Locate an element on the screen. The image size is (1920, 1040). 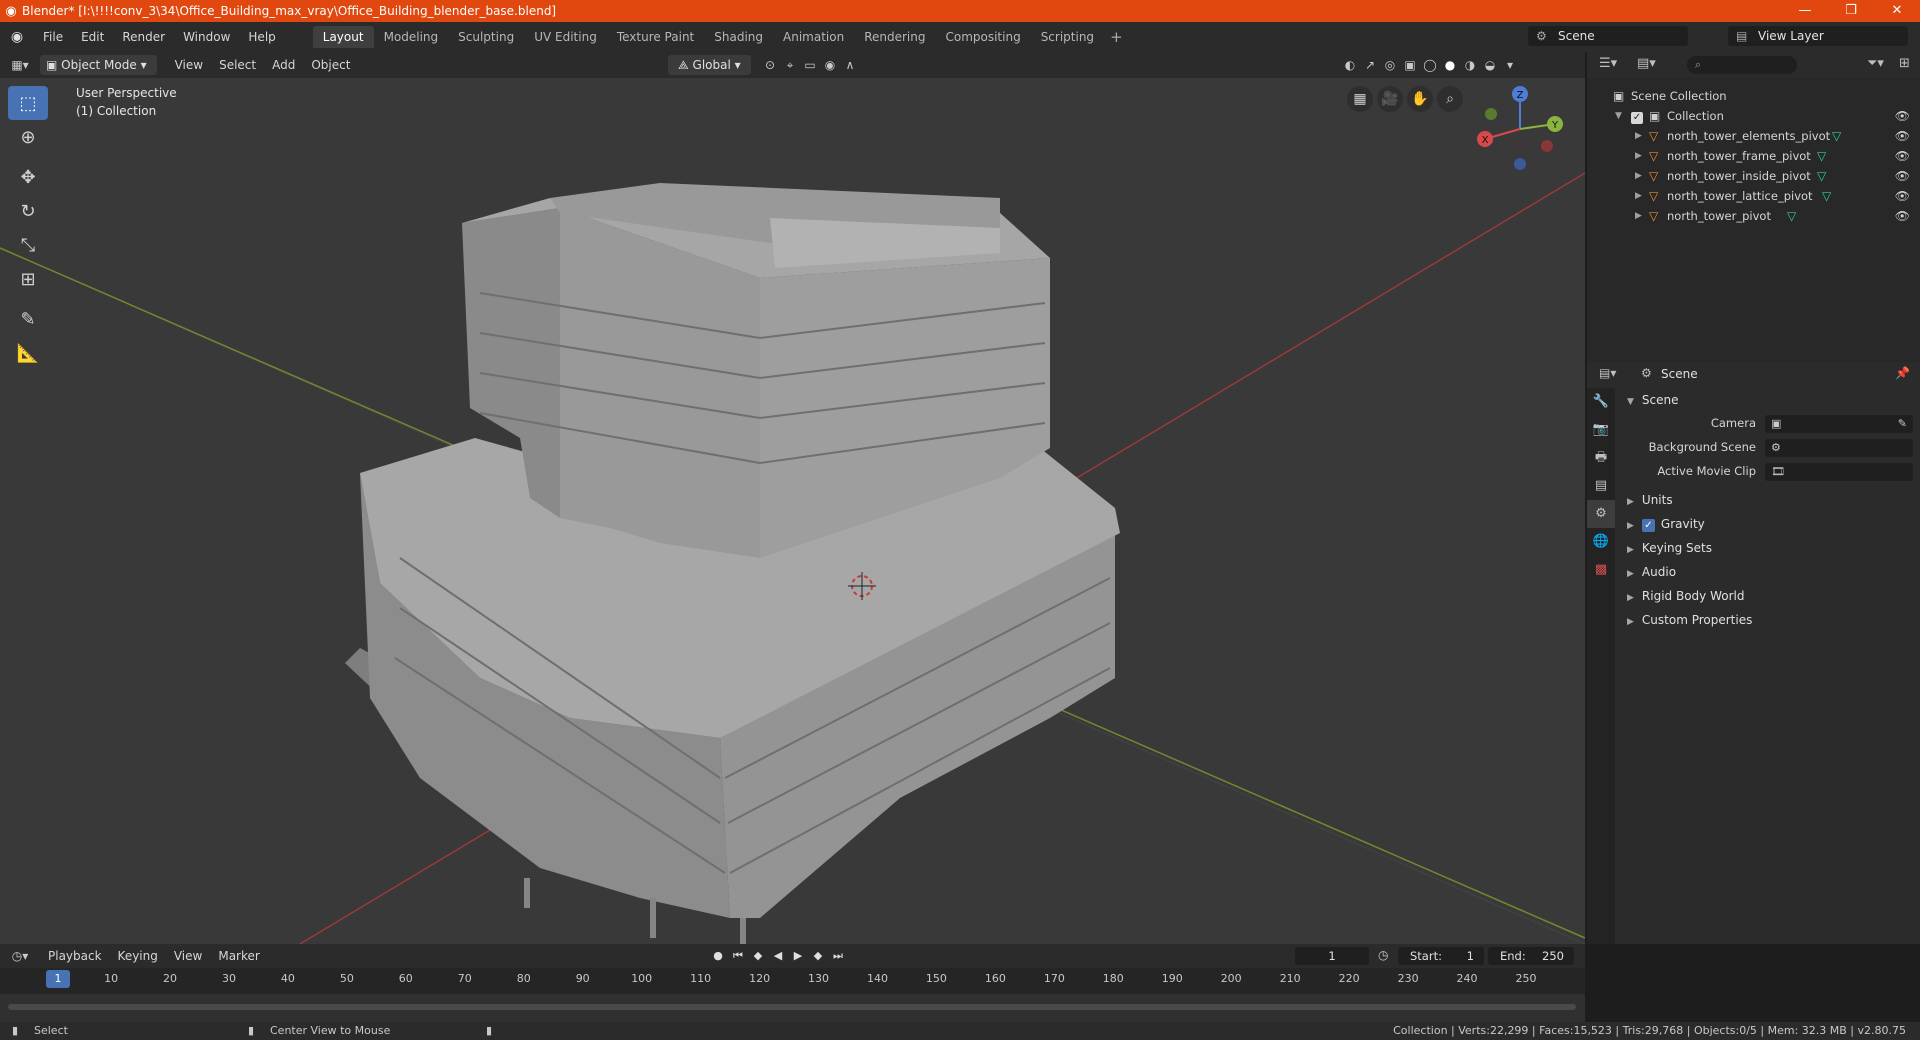
menu-edit: Edit is located at coordinates (92, 37).